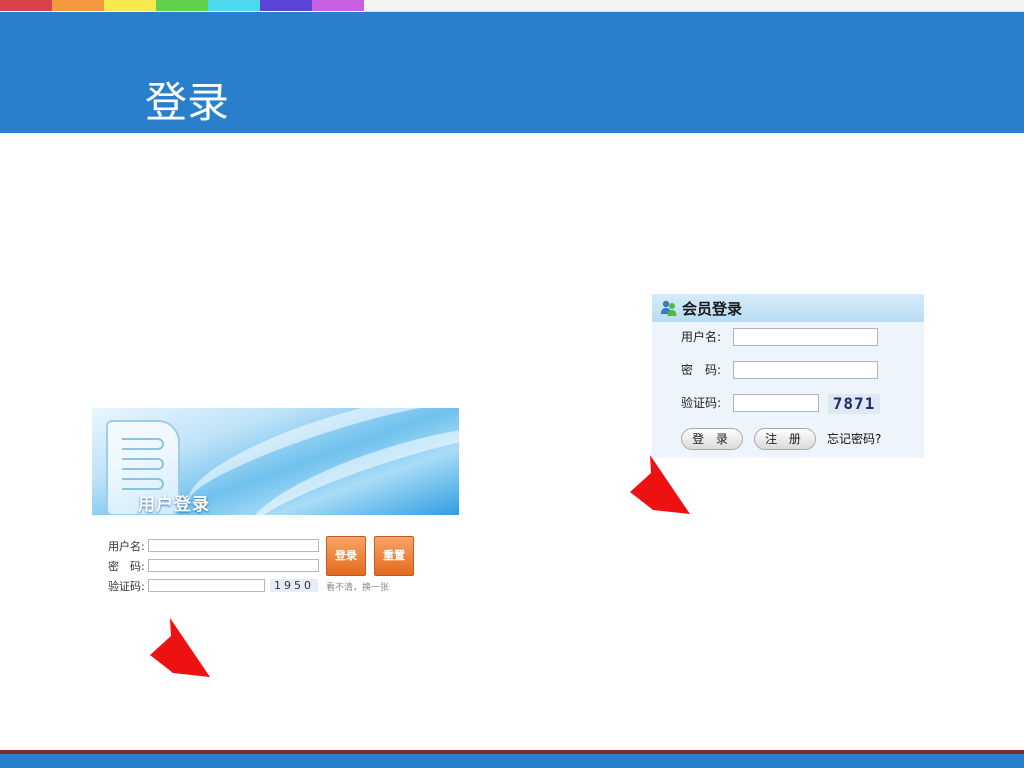 The image size is (1024, 768). What do you see at coordinates (78, 5) in the screenshot?
I see `strip-segment-orange` at bounding box center [78, 5].